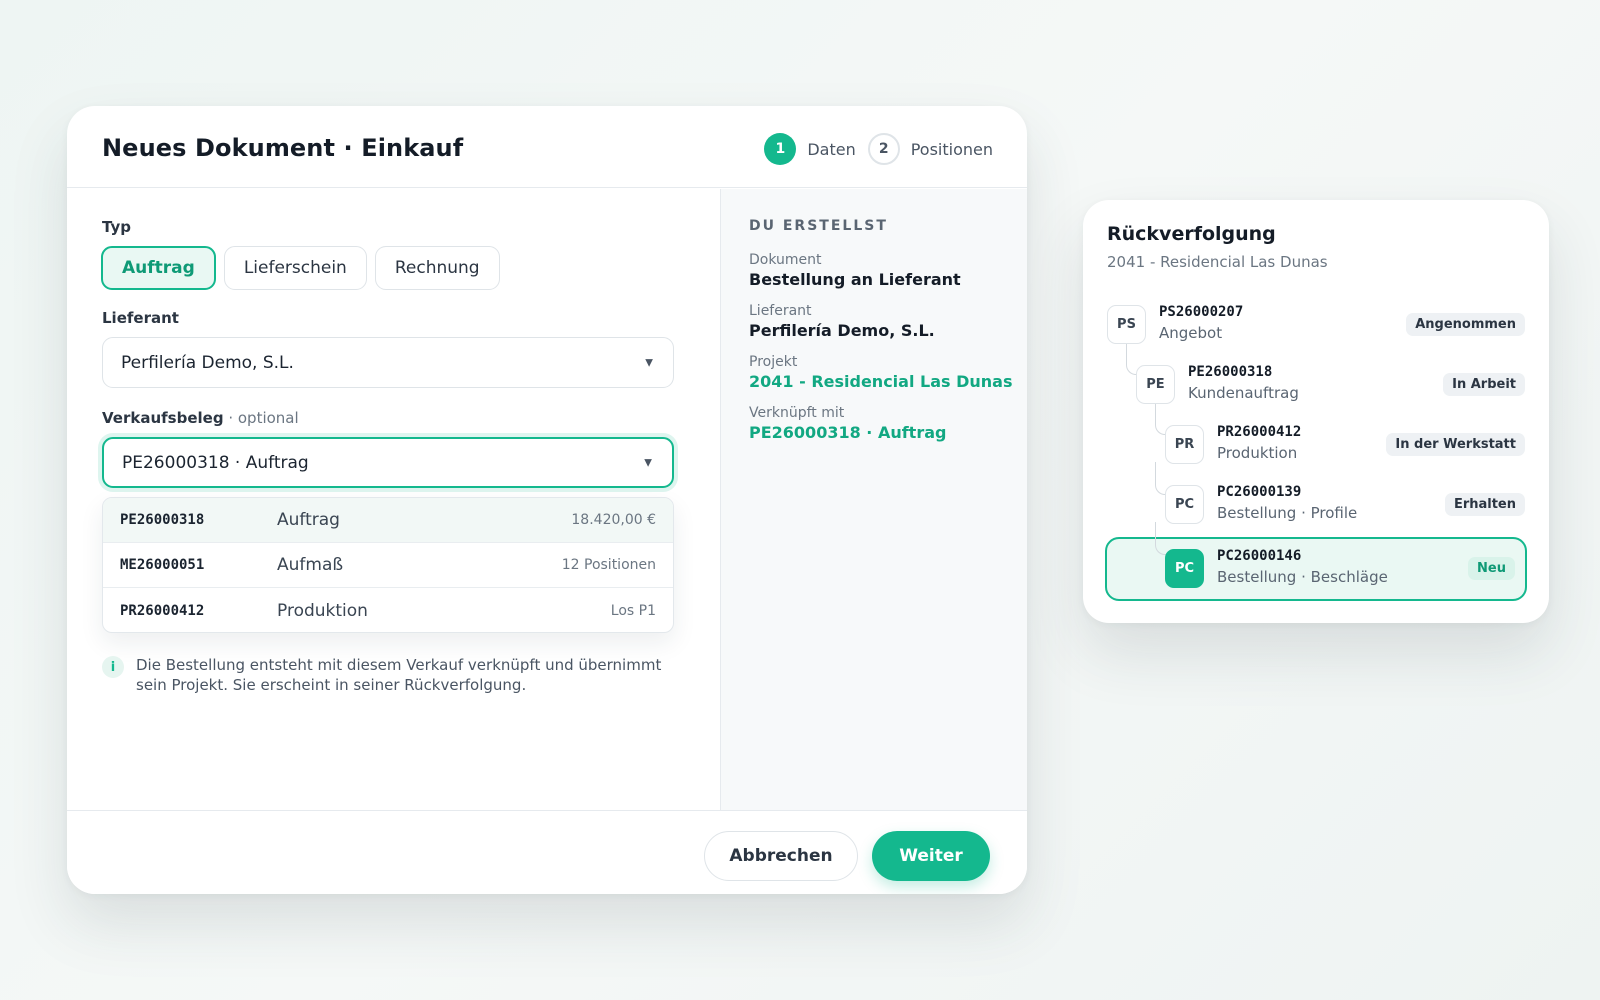 This screenshot has width=1600, height=1000. What do you see at coordinates (1330, 385) in the screenshot?
I see `trace-node: PE PE26000318 Kundenauftrag In Arbeit` at bounding box center [1330, 385].